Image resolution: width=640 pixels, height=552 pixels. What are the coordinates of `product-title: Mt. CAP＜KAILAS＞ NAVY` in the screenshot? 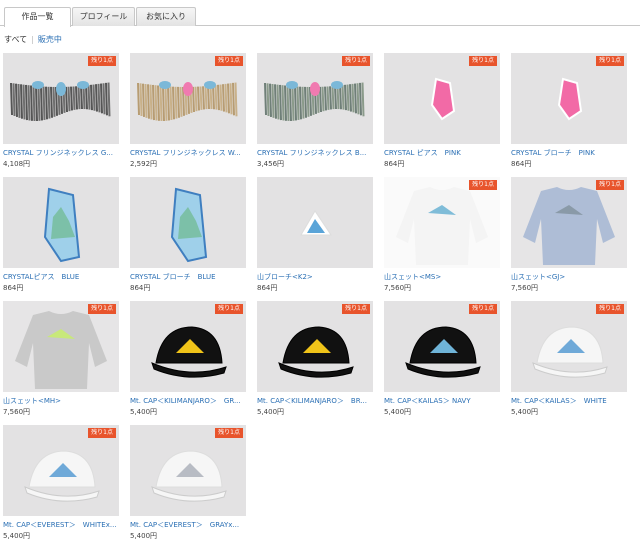 It's located at (442, 401).